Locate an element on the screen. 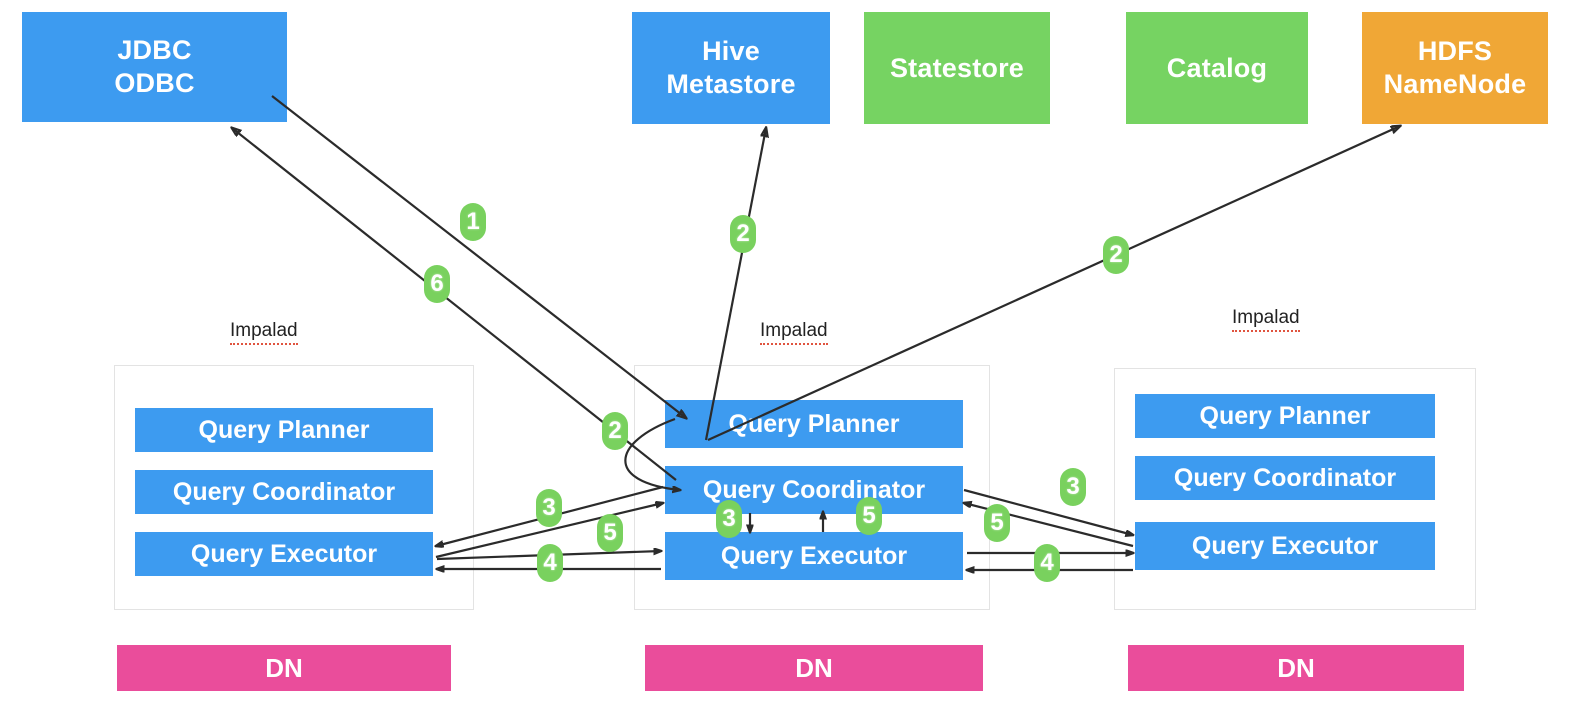 The image size is (1596, 720). badge-2-plan: 2 is located at coordinates (615, 431).